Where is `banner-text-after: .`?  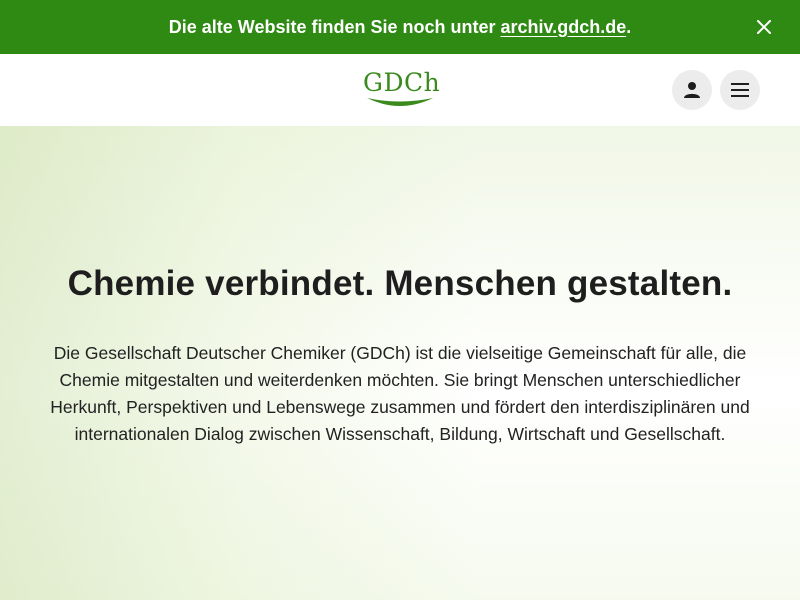
banner-text-after: . is located at coordinates (629, 26).